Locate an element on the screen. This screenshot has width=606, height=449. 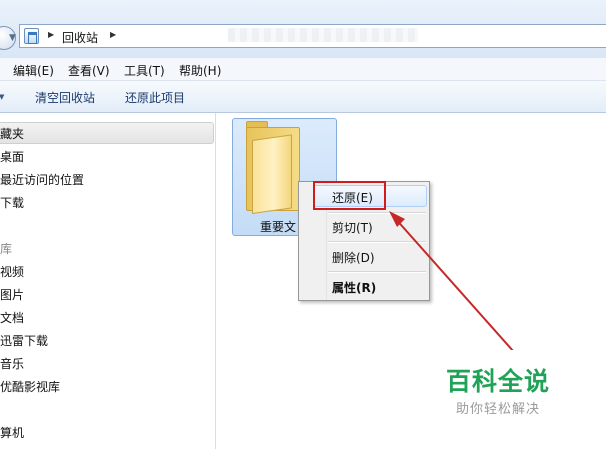
watermark-subtitle: 助你轻松解决 is located at coordinates (498, 409).